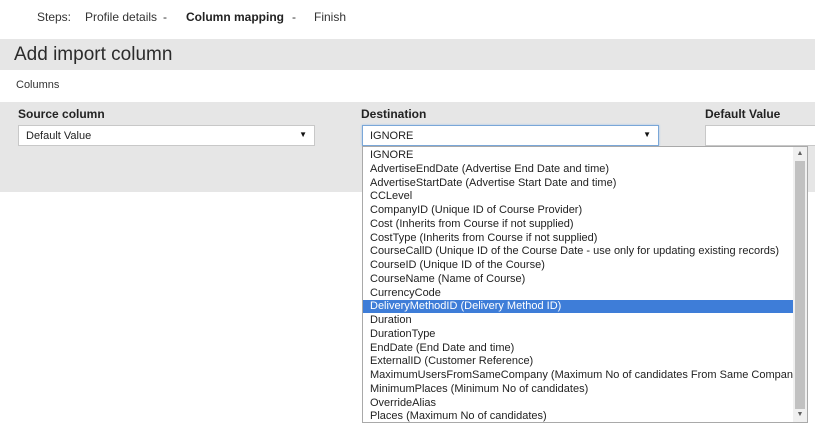 The height and width of the screenshot is (443, 815). I want to click on dropdown-scrollbar: ▲ ▼, so click(800, 284).